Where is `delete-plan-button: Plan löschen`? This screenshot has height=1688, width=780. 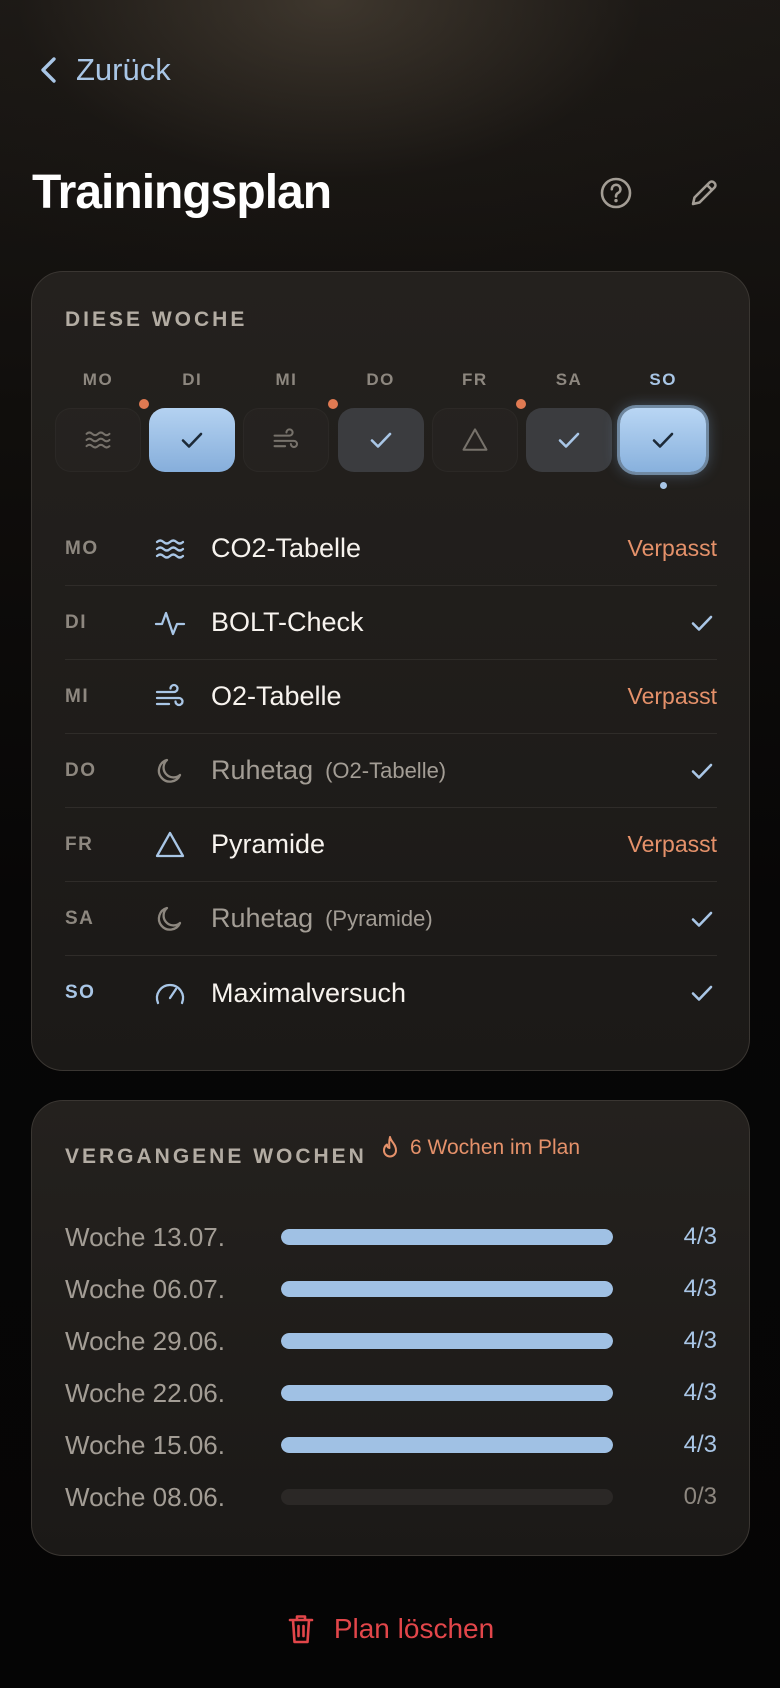 delete-plan-button: Plan löschen is located at coordinates (390, 1629).